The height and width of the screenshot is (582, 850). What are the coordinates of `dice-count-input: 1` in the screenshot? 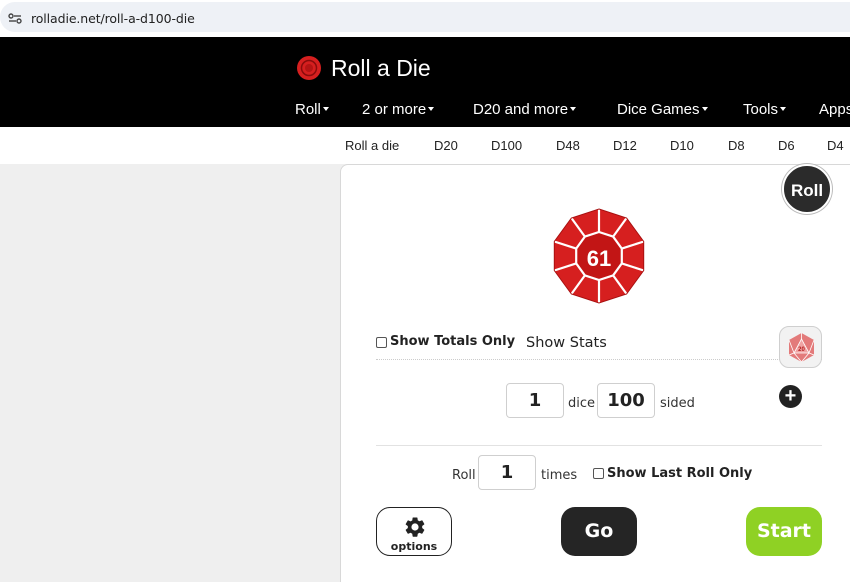 It's located at (535, 400).